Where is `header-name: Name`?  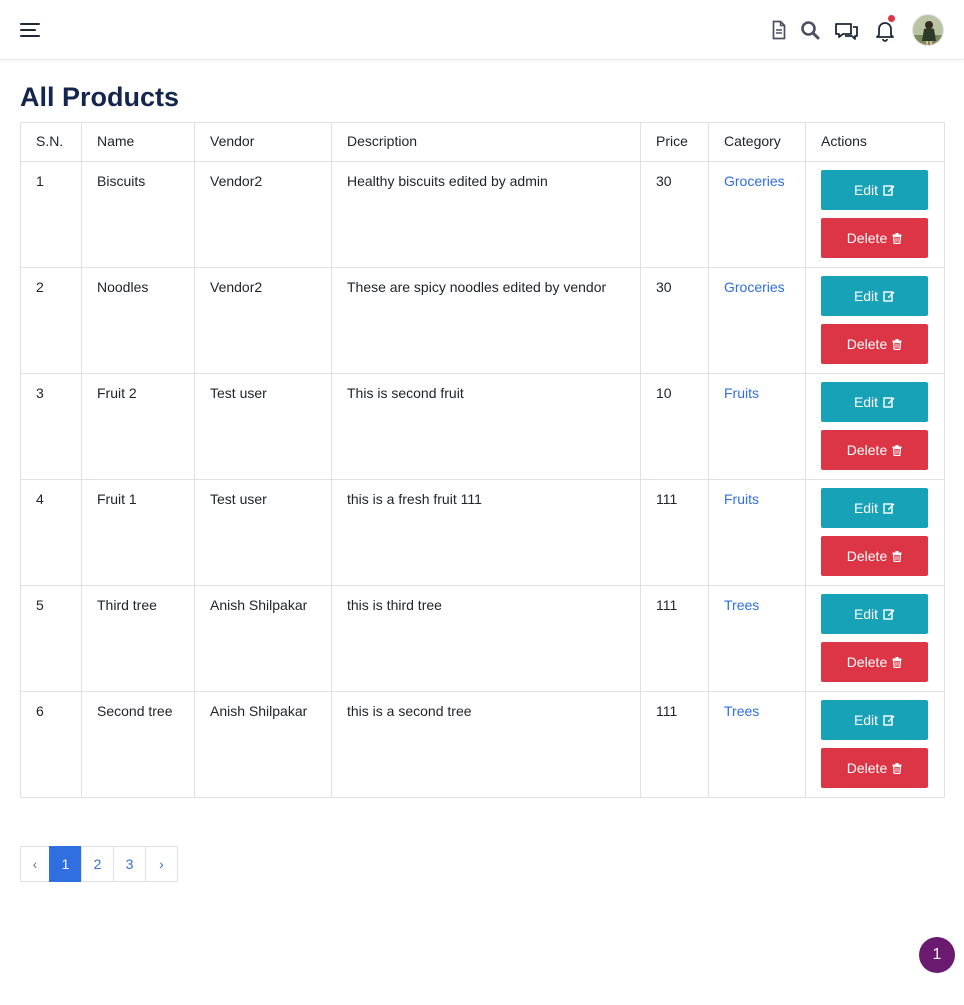
header-name: Name is located at coordinates (138, 142).